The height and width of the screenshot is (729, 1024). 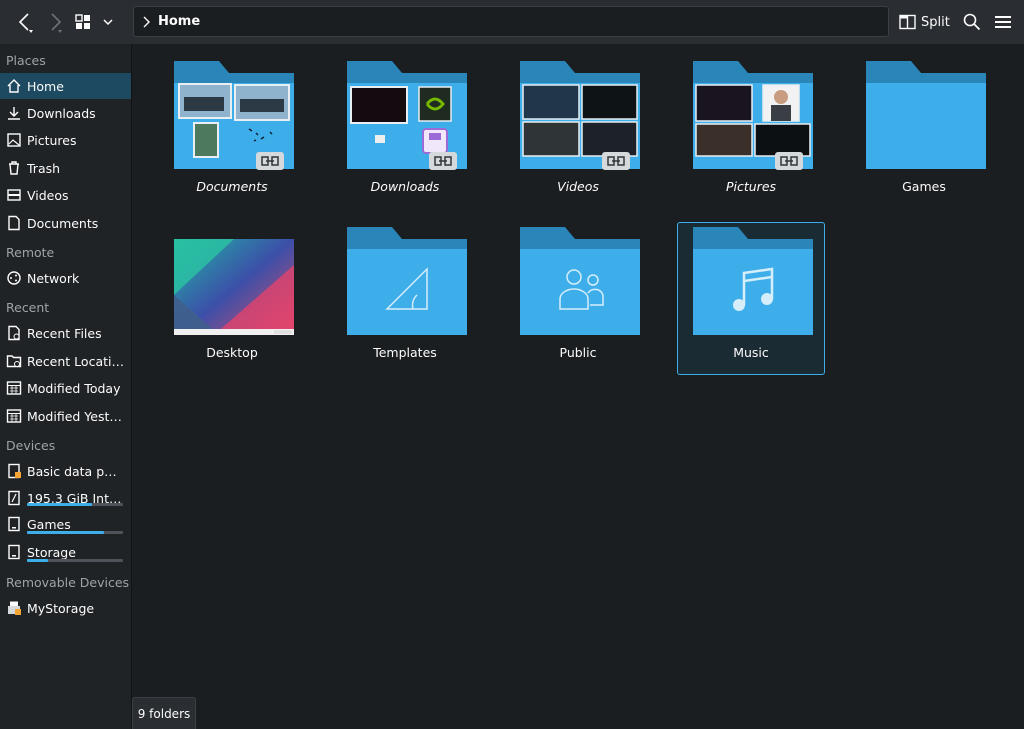 I want to click on sidebar-item-label: Videos, so click(x=48, y=195).